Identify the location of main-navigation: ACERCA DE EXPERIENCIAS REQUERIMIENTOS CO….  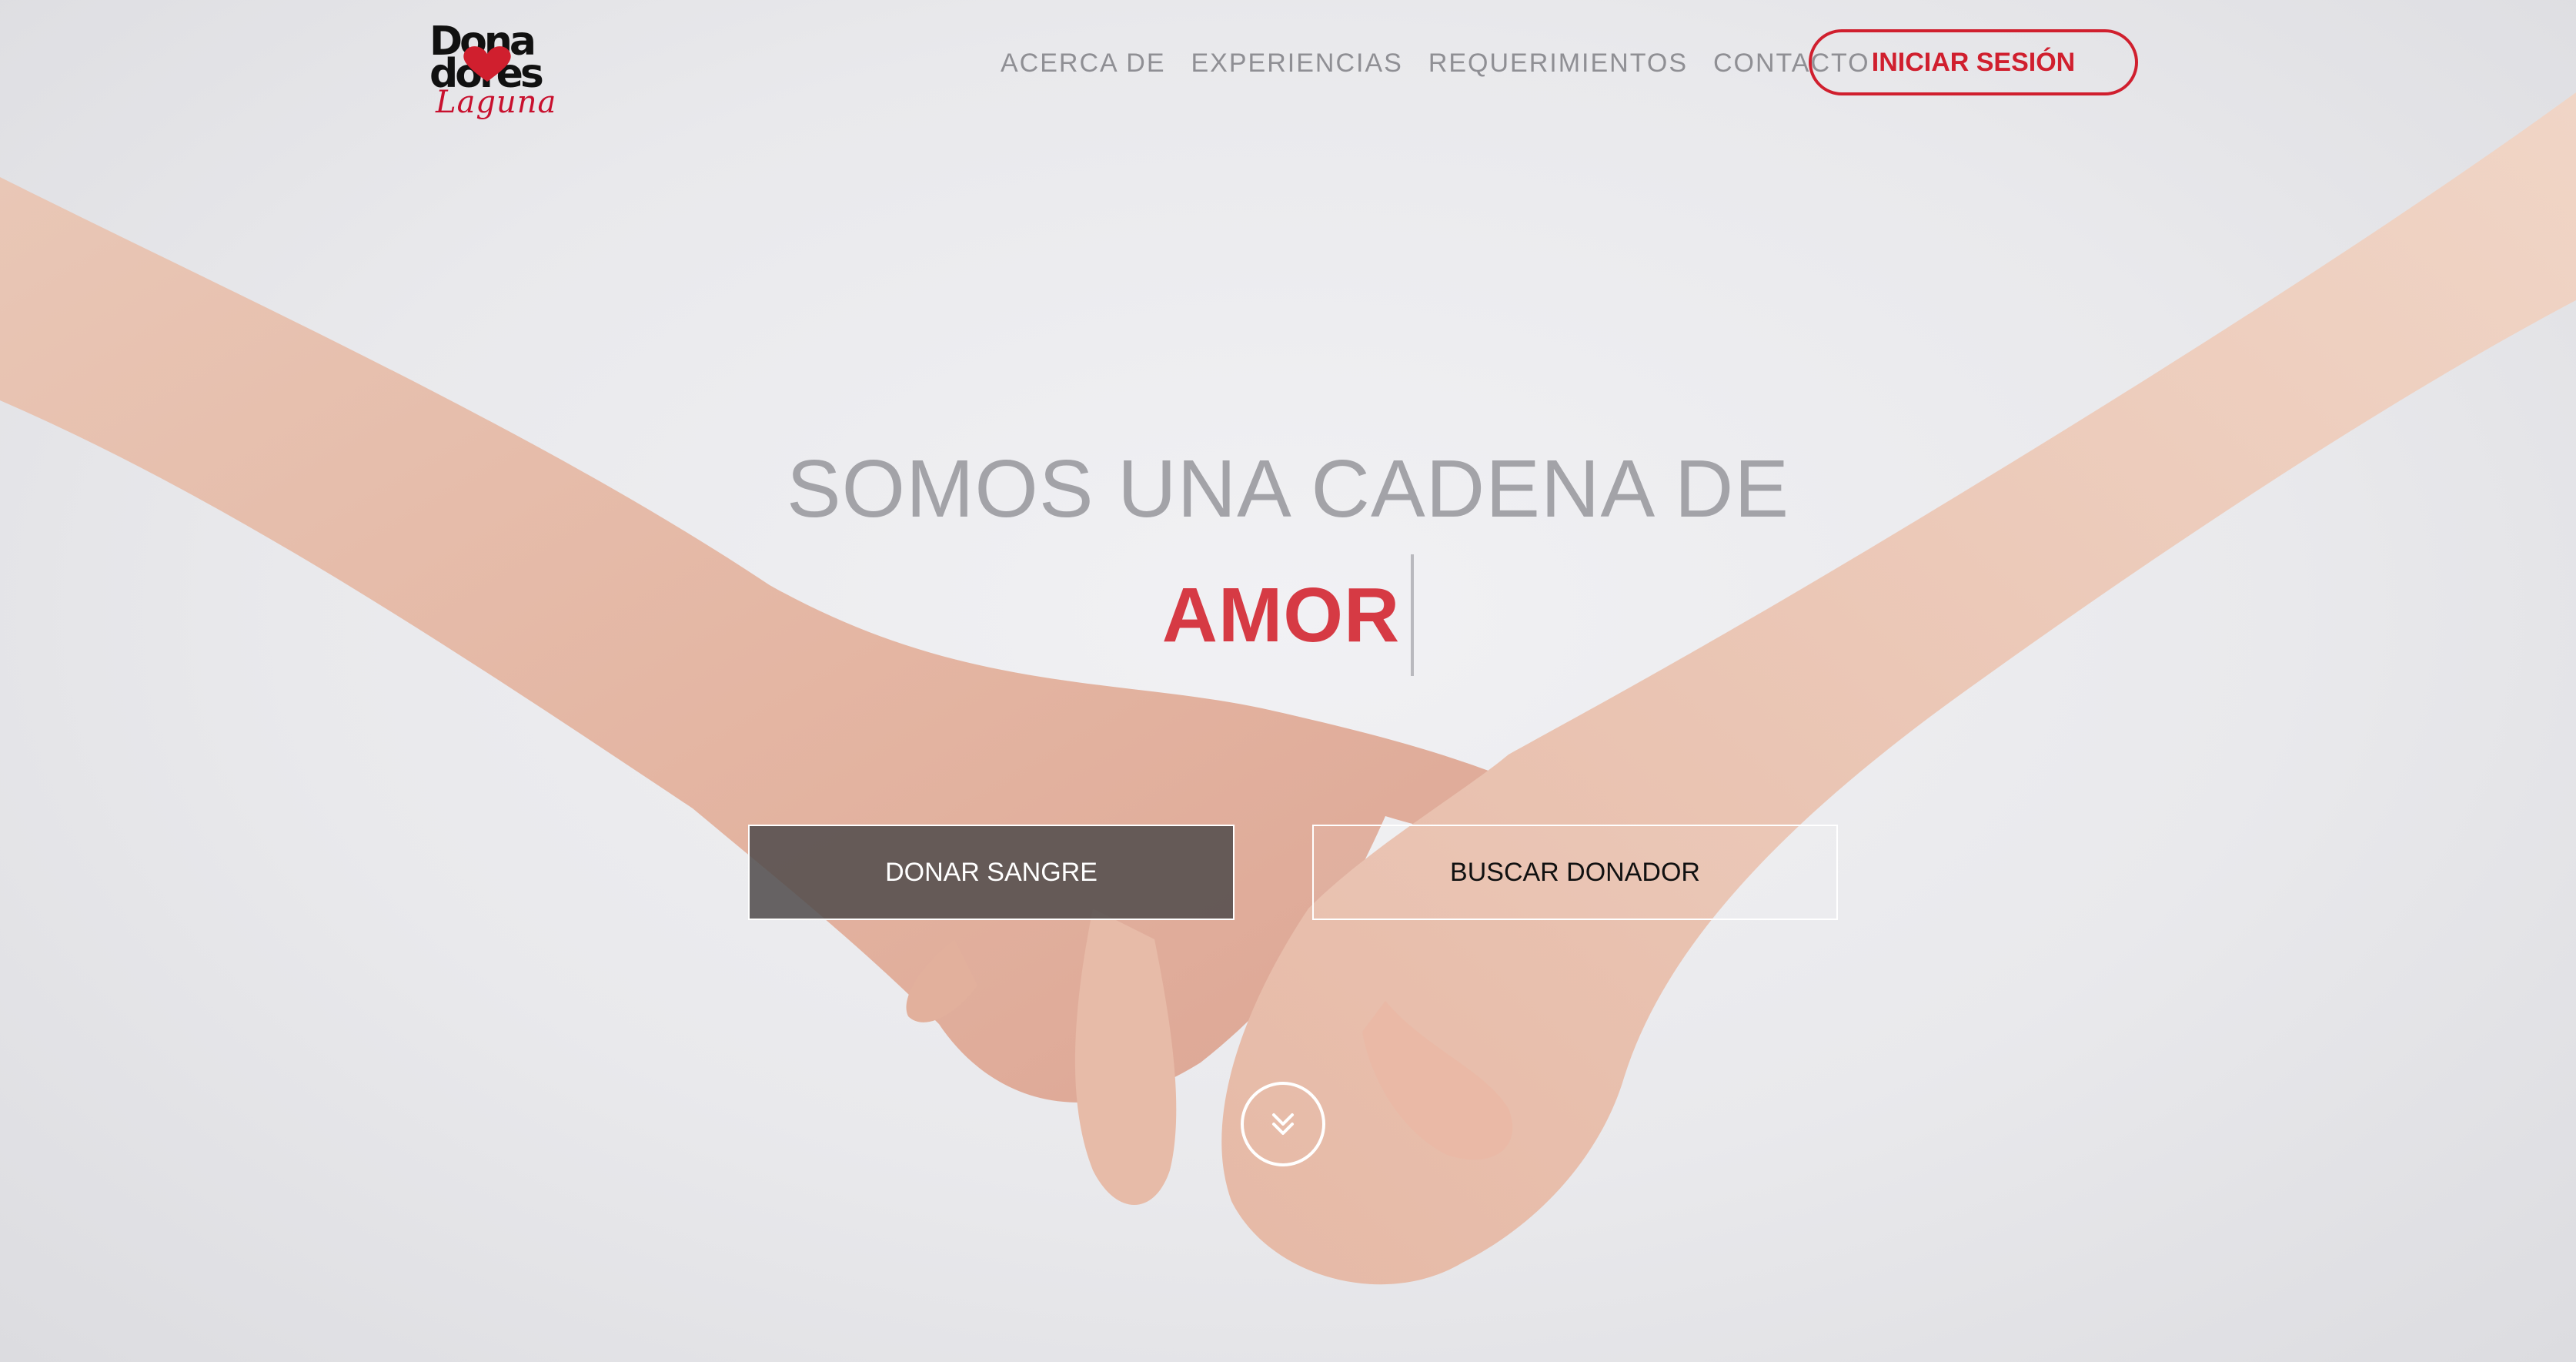
(1448, 63).